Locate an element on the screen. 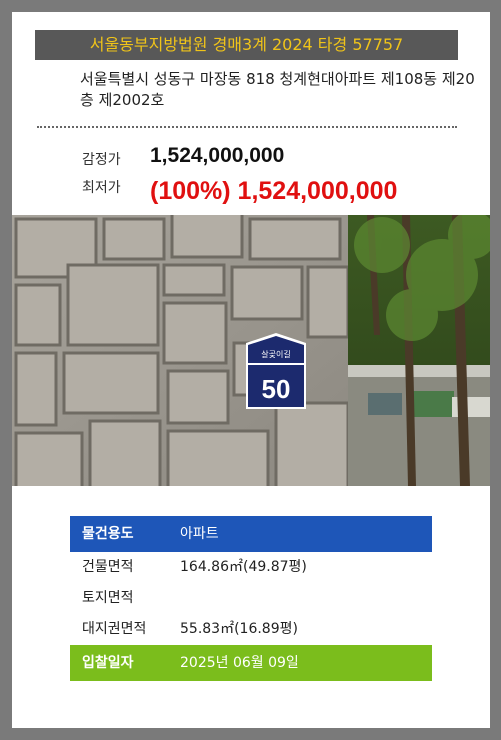 The width and height of the screenshot is (501, 740). usage-label: 물건용도 is located at coordinates (108, 534).